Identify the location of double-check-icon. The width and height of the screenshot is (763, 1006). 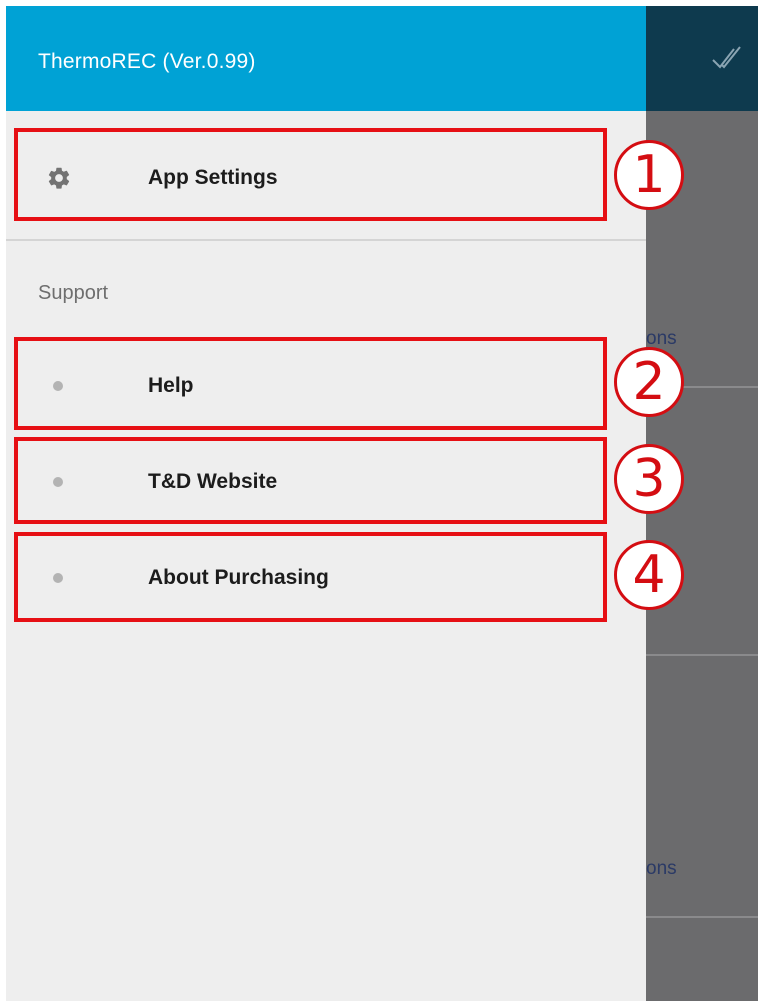
(727, 56).